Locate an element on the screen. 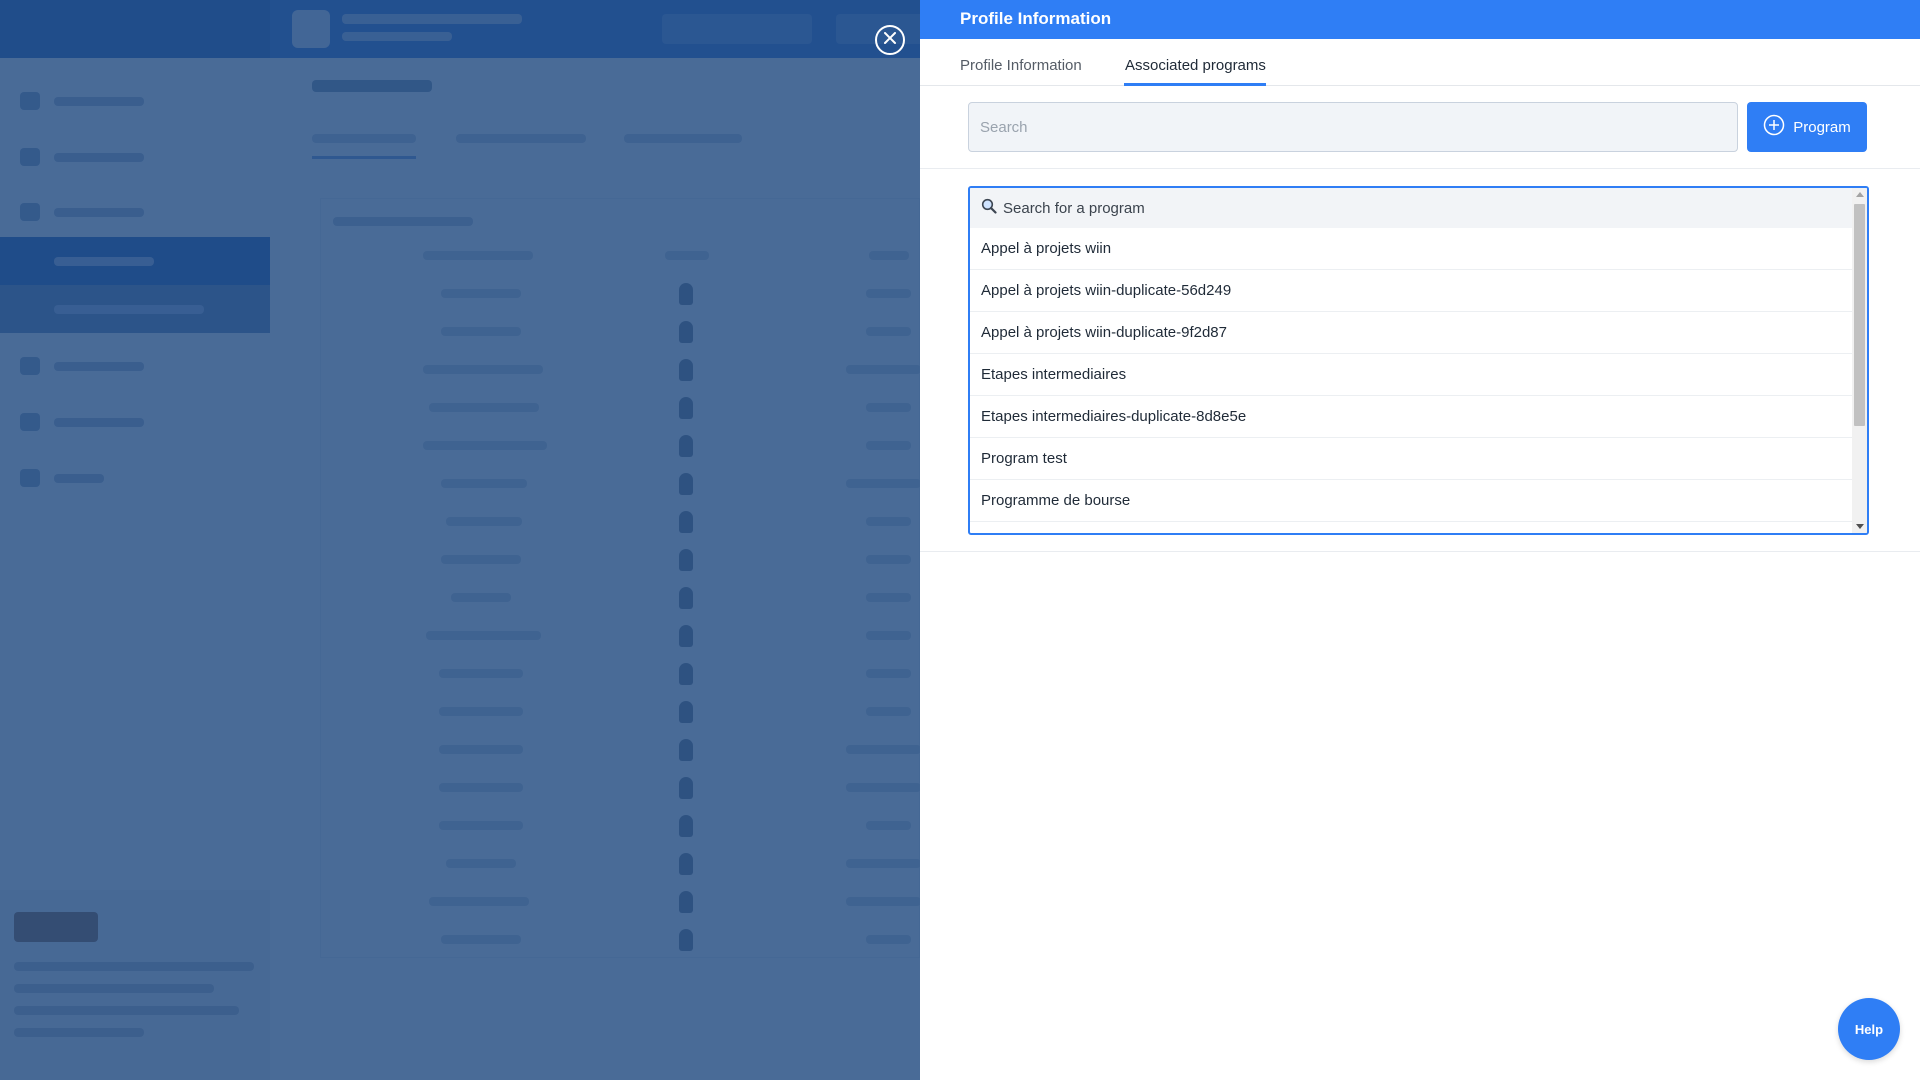  program-search-input is located at coordinates (1353, 127).